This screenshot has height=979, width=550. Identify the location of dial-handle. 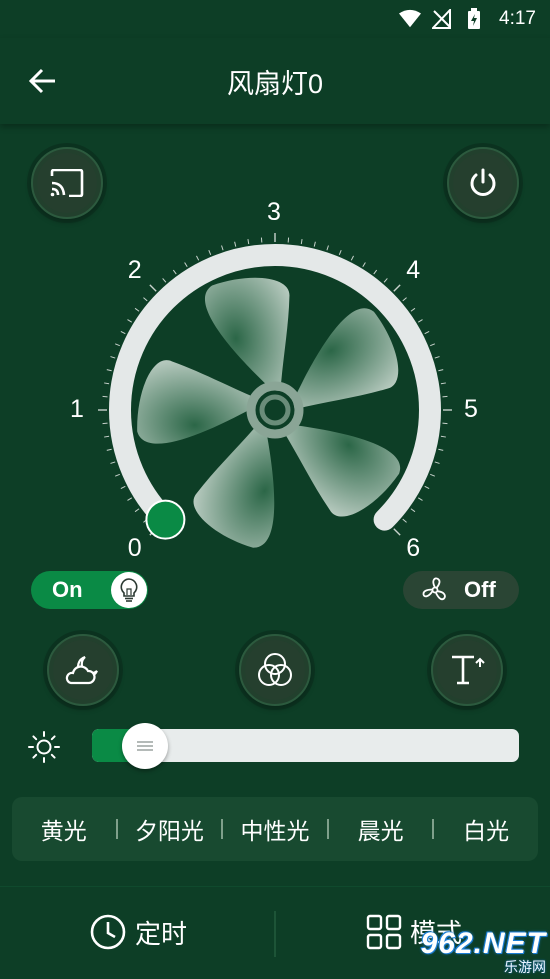
(165, 519).